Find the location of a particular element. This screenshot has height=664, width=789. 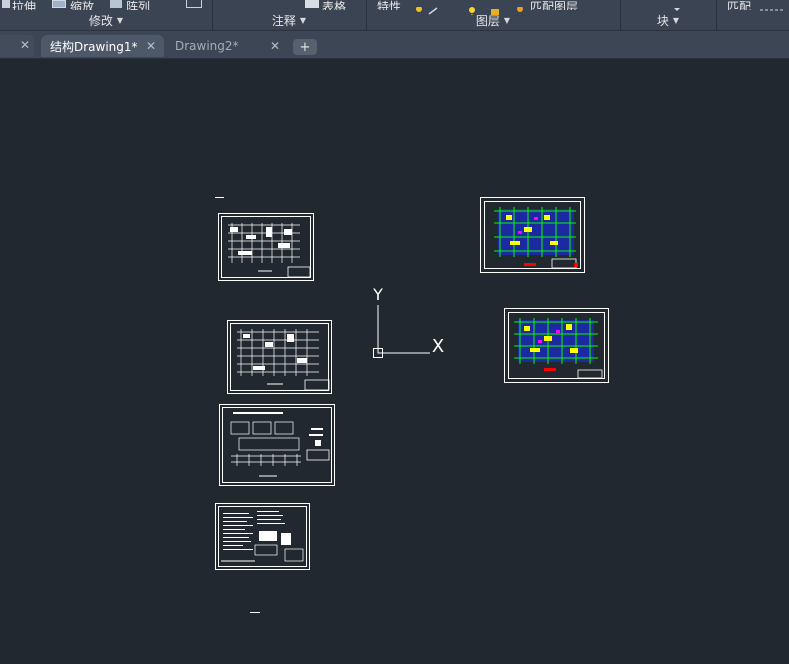

ribbon: 拉伸 缩放 阵列 表格 特性 匹配图层 匹配 修改 ▼ 注释 ▼ 图层 ▼ 块 ▼ is located at coordinates (394, 15).